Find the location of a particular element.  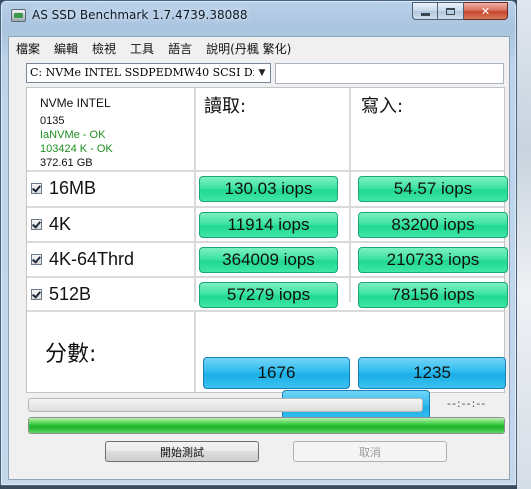

driver-status: IaNVMe - OK is located at coordinates (73, 135).